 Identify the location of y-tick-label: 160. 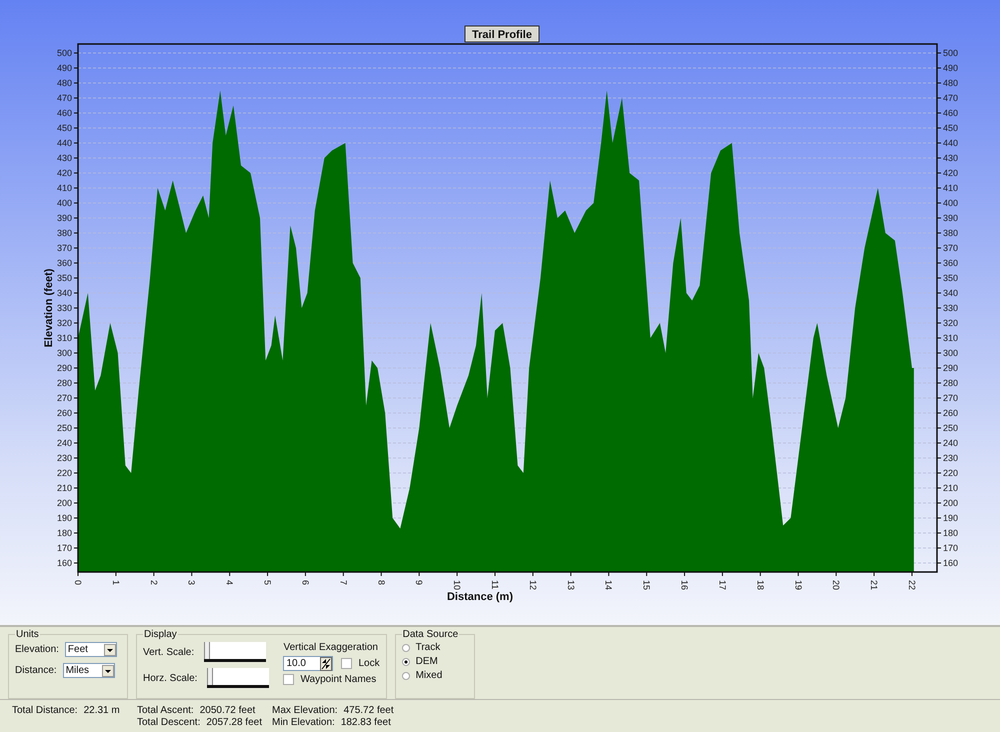
(64, 563).